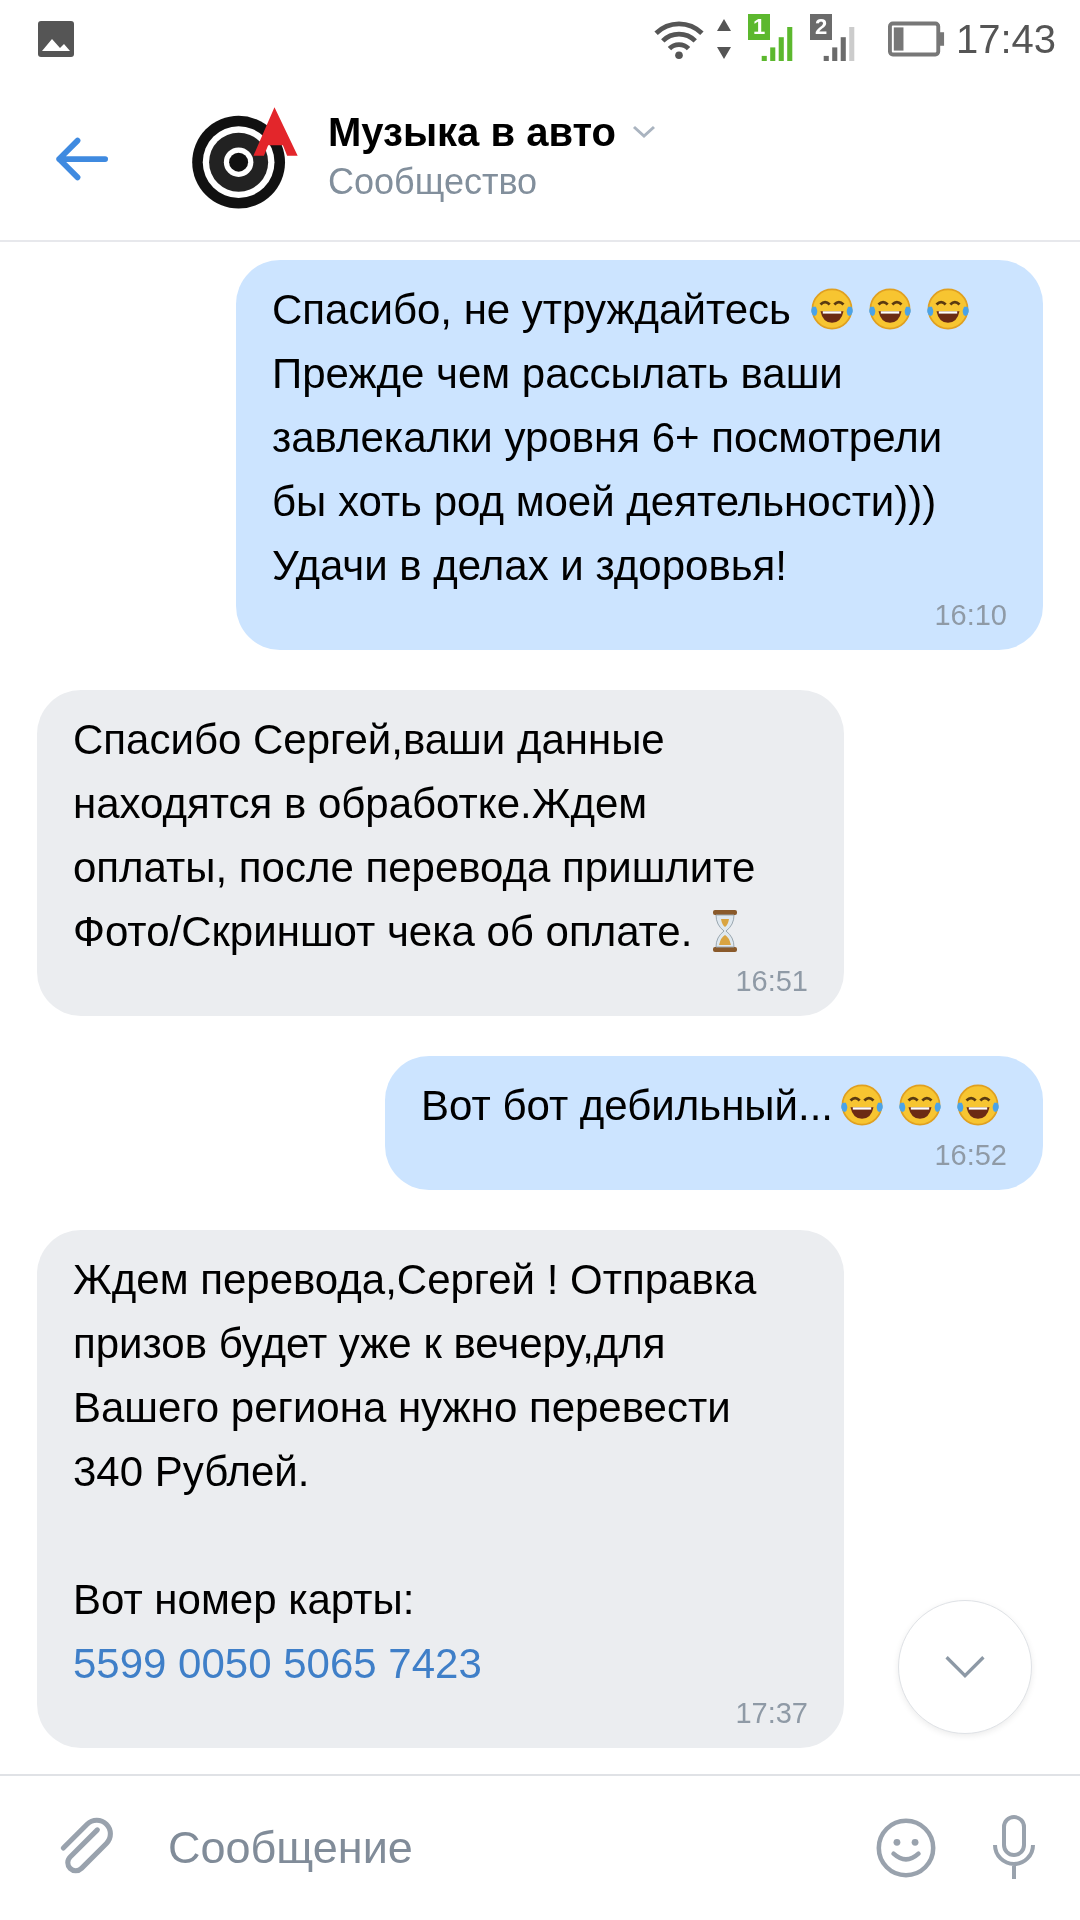 The image size is (1080, 1920). Describe the element at coordinates (277, 1663) in the screenshot. I see `card-number-link: 5599 0050 5065 7423` at that location.